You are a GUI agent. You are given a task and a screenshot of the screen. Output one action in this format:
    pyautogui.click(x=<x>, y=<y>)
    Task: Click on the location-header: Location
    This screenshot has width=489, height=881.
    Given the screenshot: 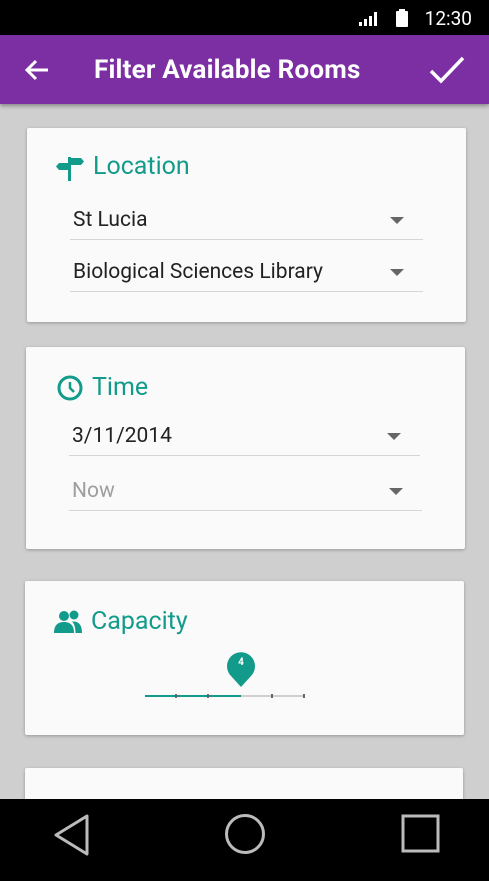 What is the action you would take?
    pyautogui.click(x=122, y=166)
    